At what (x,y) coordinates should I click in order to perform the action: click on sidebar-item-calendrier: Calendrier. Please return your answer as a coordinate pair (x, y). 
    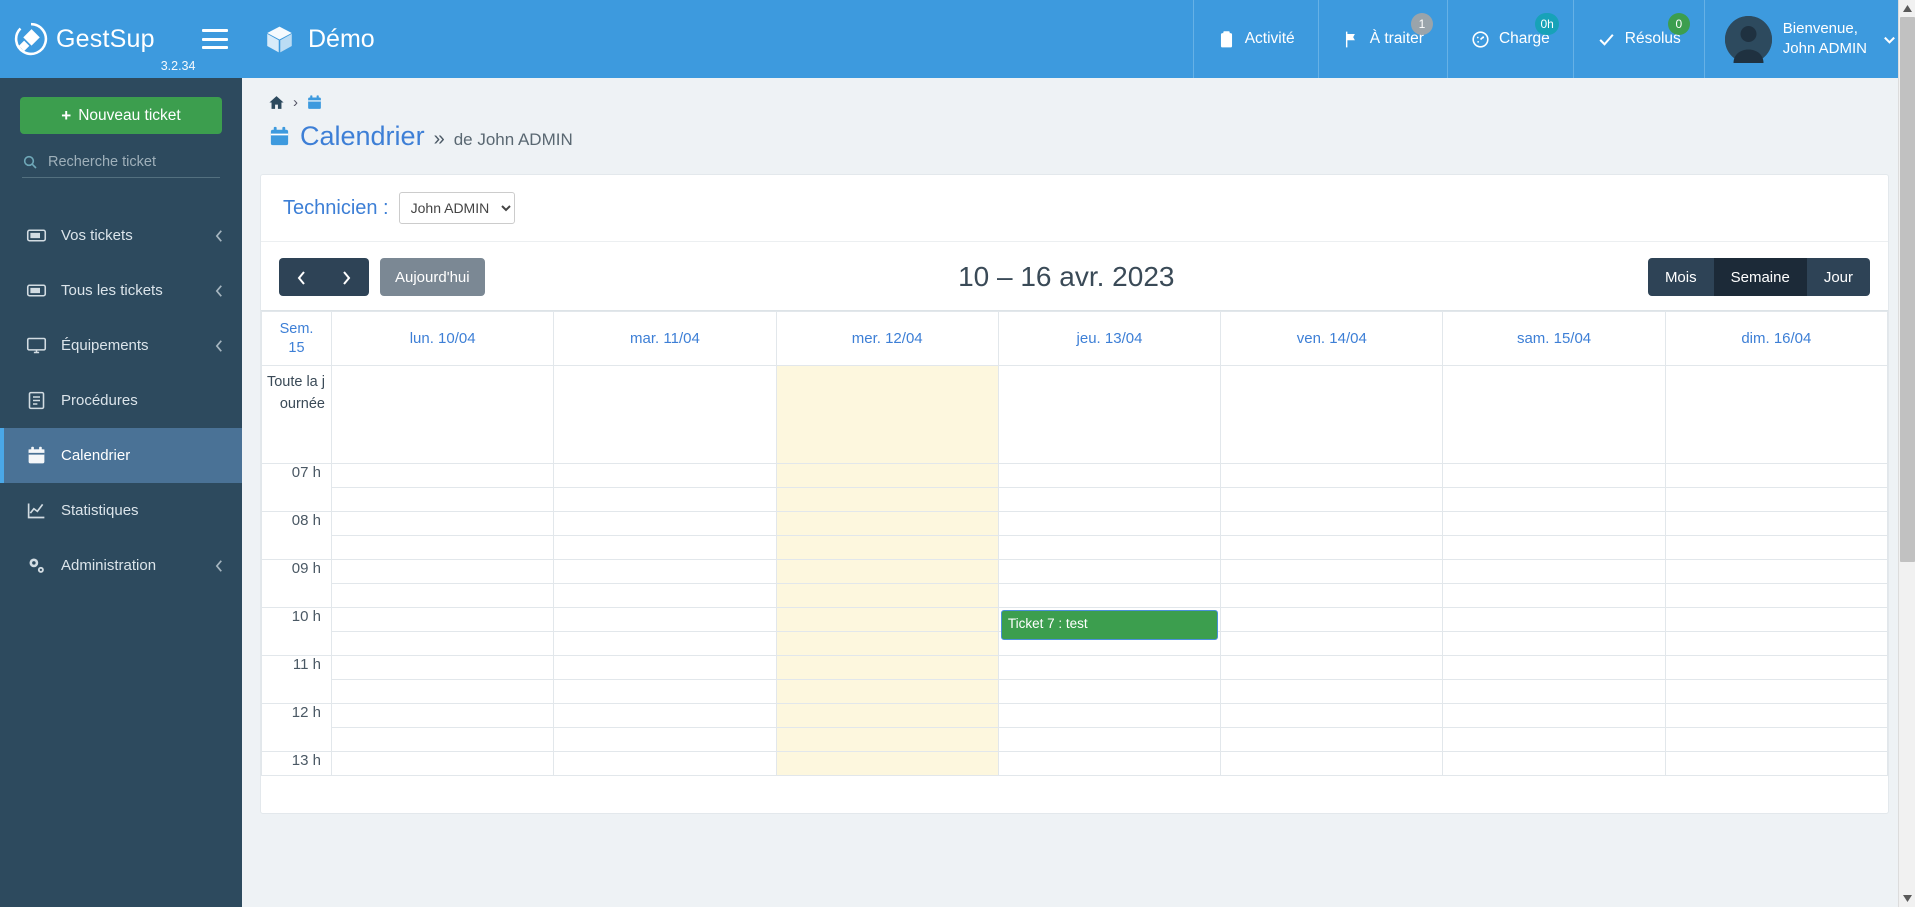
    Looking at the image, I should click on (121, 455).